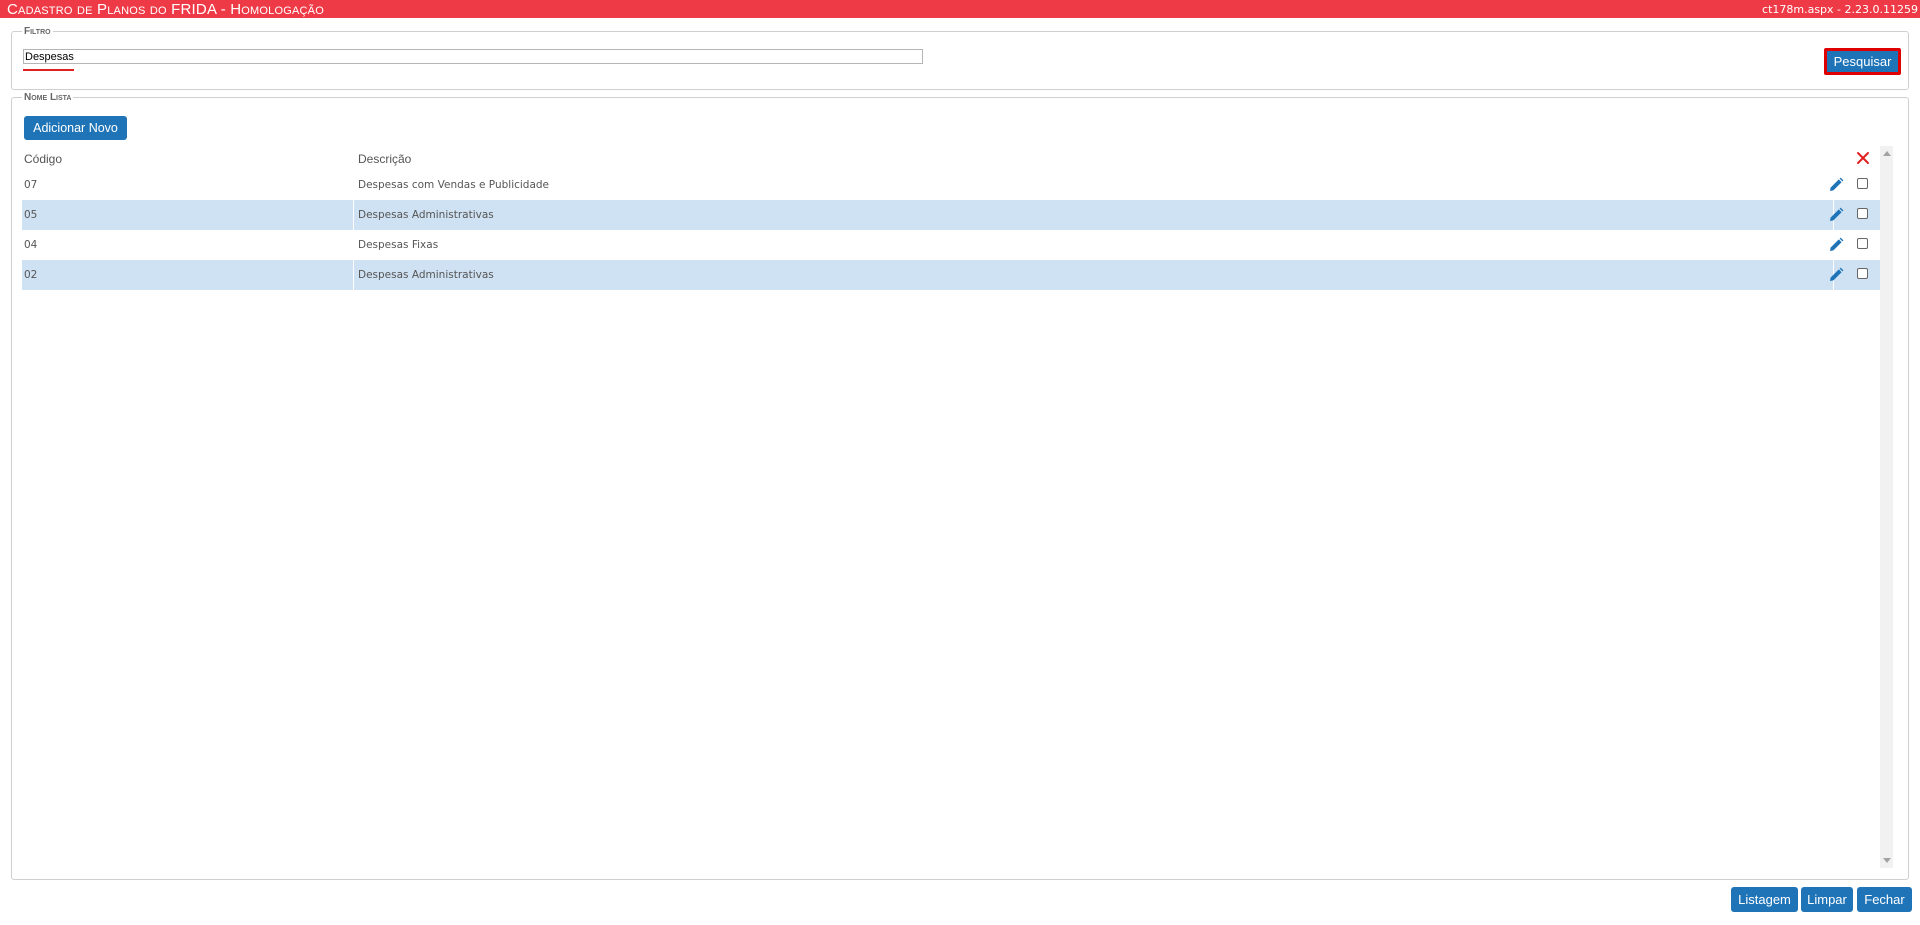 The height and width of the screenshot is (925, 1920). I want to click on row-description: Despesas com Vendas e Publicidade, so click(1095, 185).